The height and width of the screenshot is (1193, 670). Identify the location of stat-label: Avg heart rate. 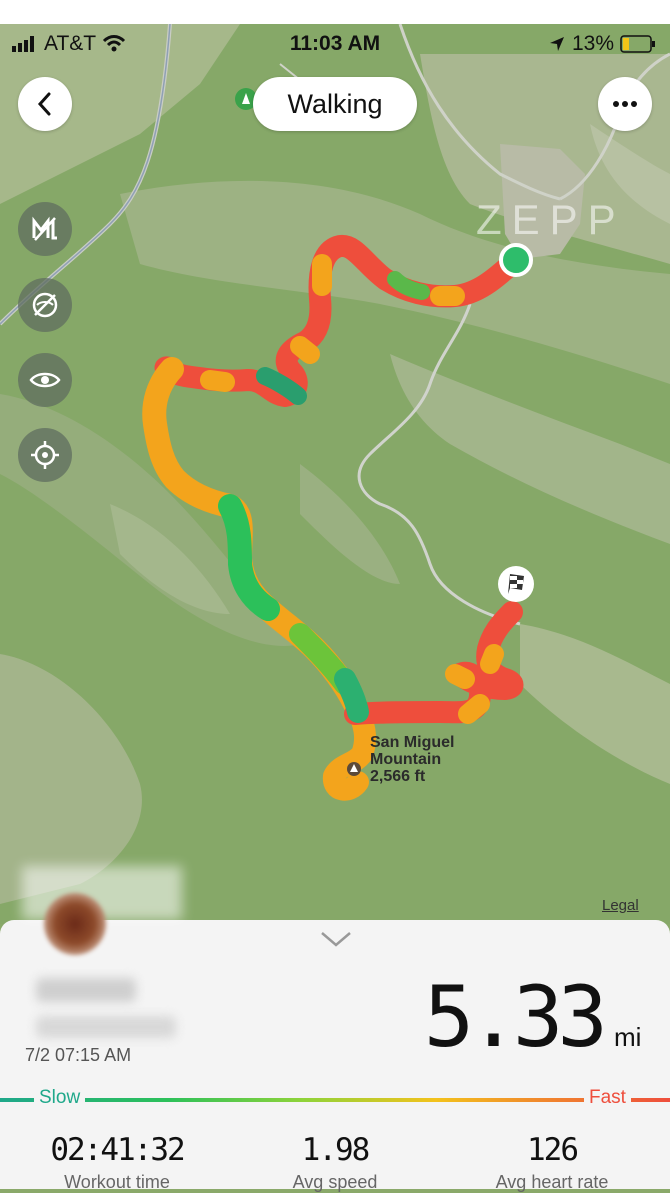
(552, 1182).